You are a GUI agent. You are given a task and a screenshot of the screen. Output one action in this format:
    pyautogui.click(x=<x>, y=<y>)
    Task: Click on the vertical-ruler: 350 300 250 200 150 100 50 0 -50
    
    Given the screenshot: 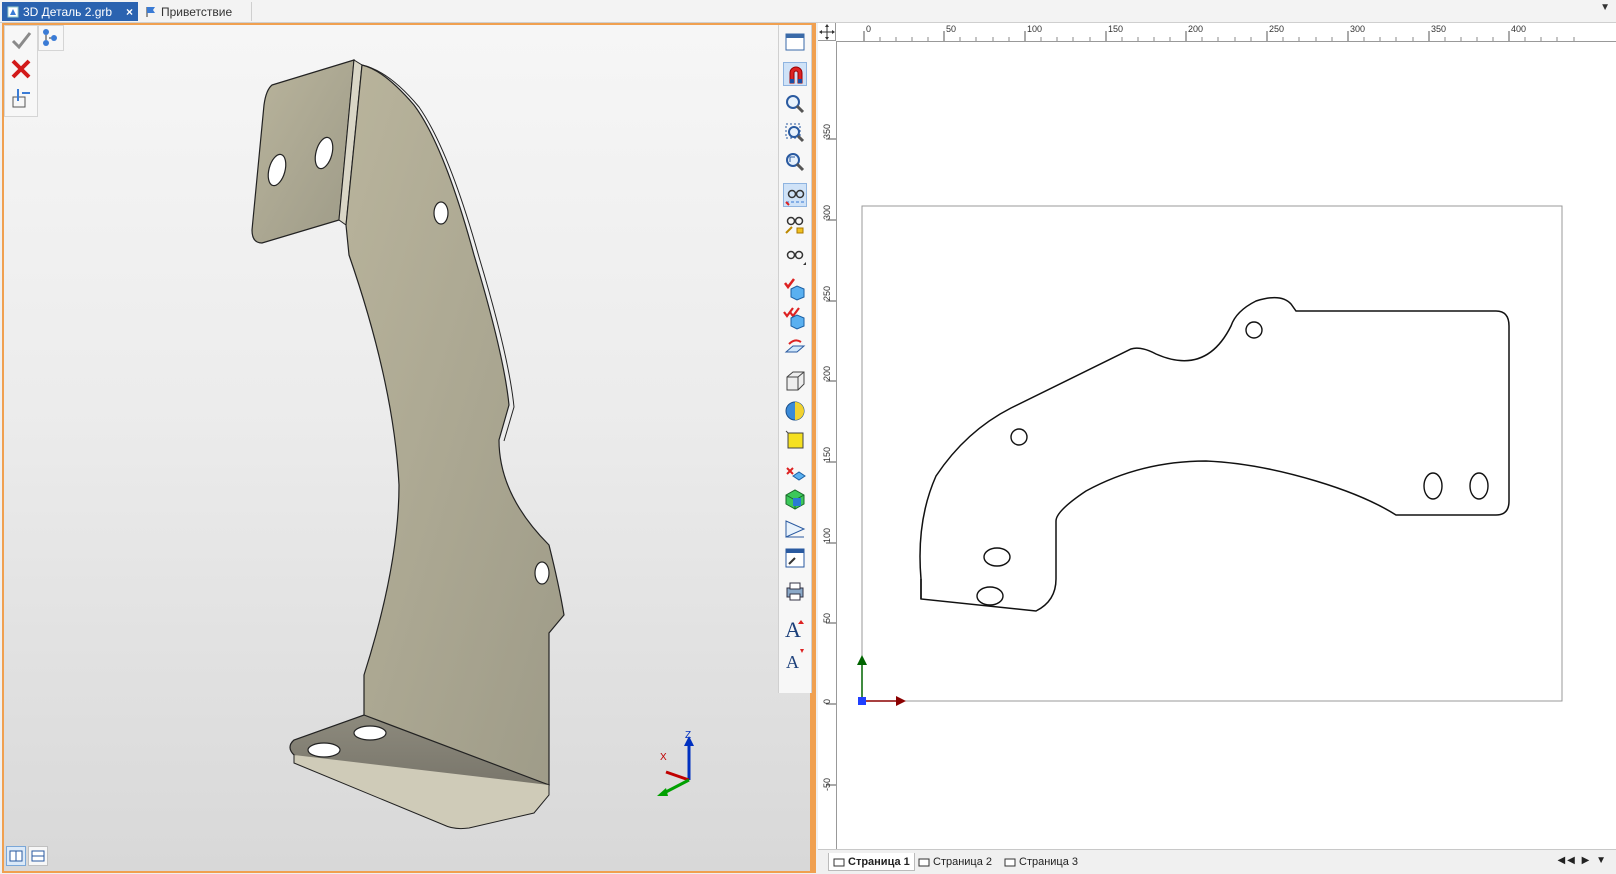 What is the action you would take?
    pyautogui.click(x=827, y=445)
    